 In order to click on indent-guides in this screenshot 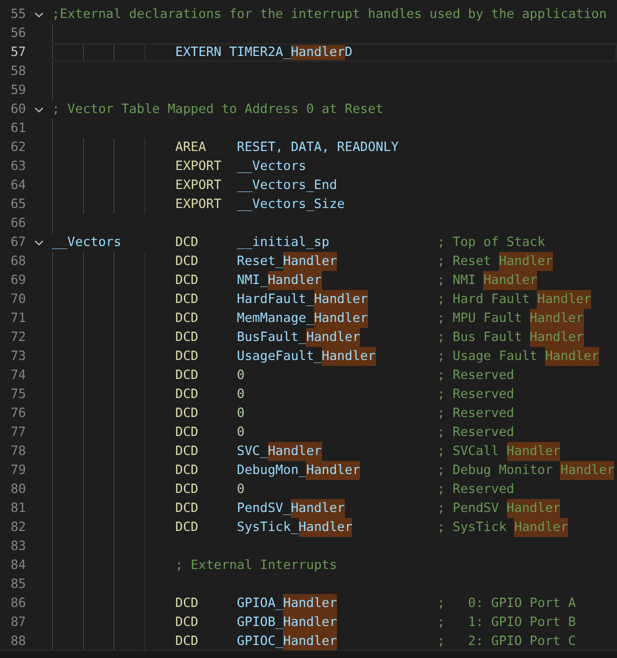, I will do `click(52, 33)`.